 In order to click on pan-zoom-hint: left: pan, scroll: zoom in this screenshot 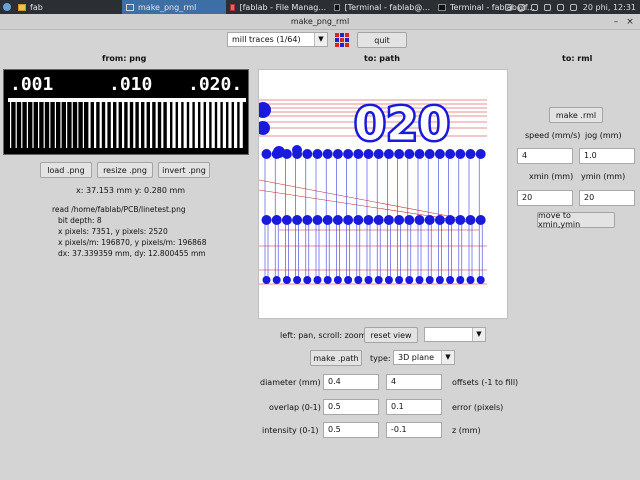, I will do `click(323, 335)`.